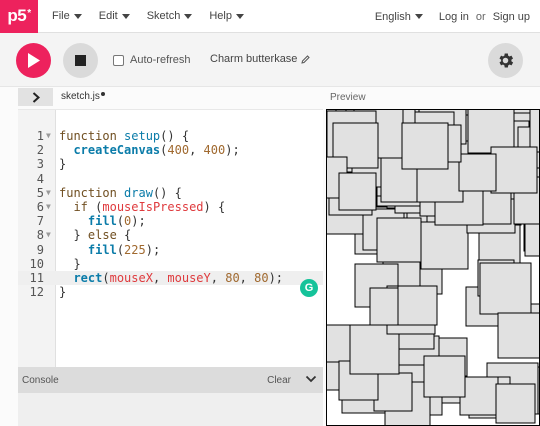 The image size is (540, 426). What do you see at coordinates (480, 16) in the screenshot?
I see `or-text: or` at bounding box center [480, 16].